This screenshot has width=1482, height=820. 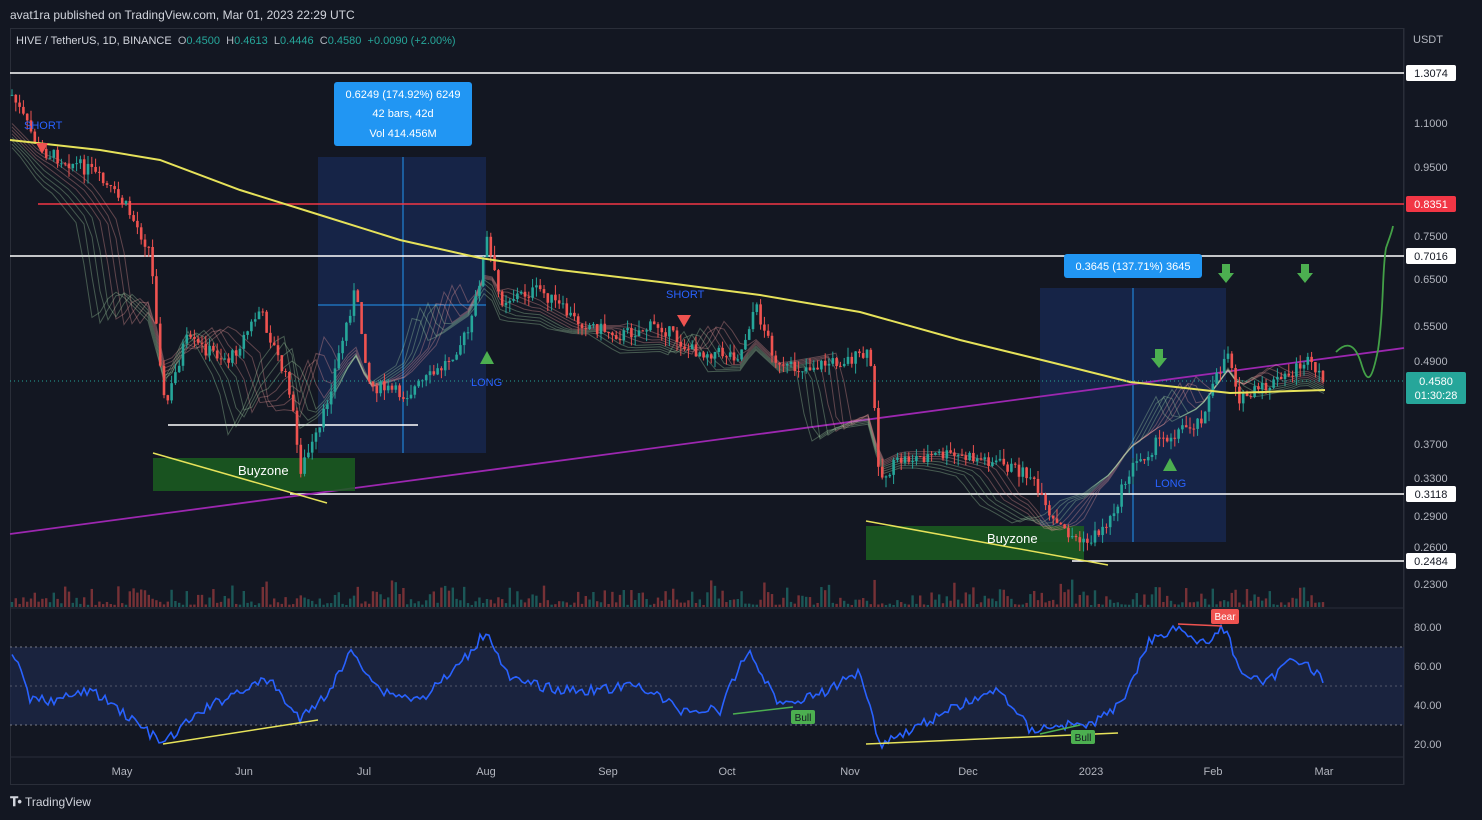 I want to click on time-tick: 2023, so click(x=1091, y=772).